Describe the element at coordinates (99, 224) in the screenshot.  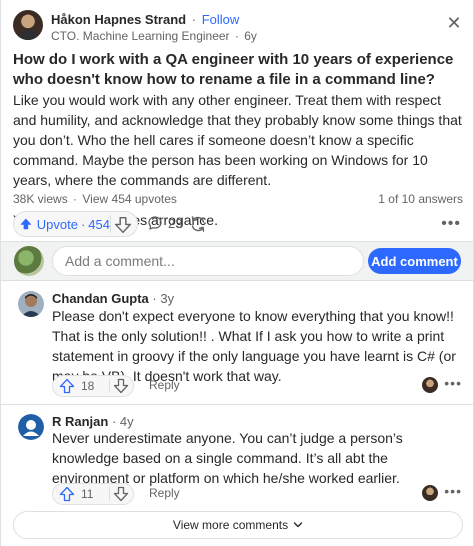
I see `upvote-count: 454` at that location.